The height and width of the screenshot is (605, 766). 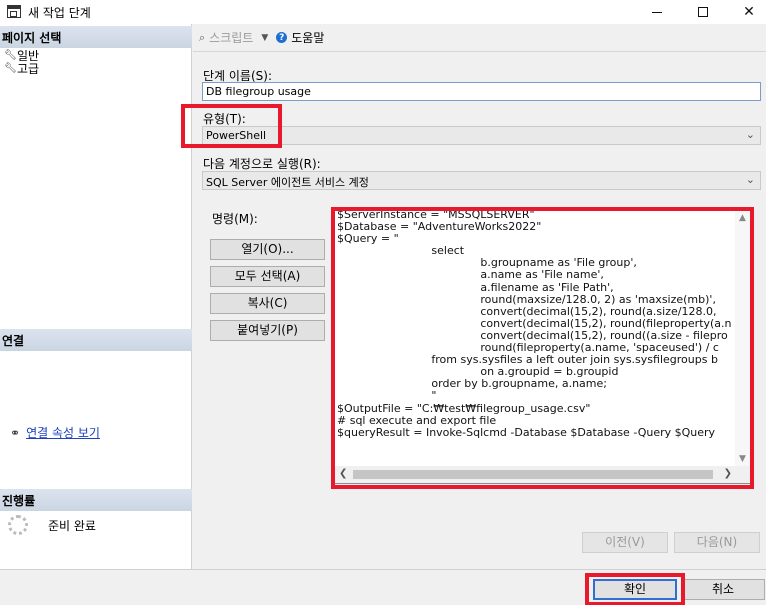 I want to click on command-line: # sql execute and export file, so click(x=417, y=420).